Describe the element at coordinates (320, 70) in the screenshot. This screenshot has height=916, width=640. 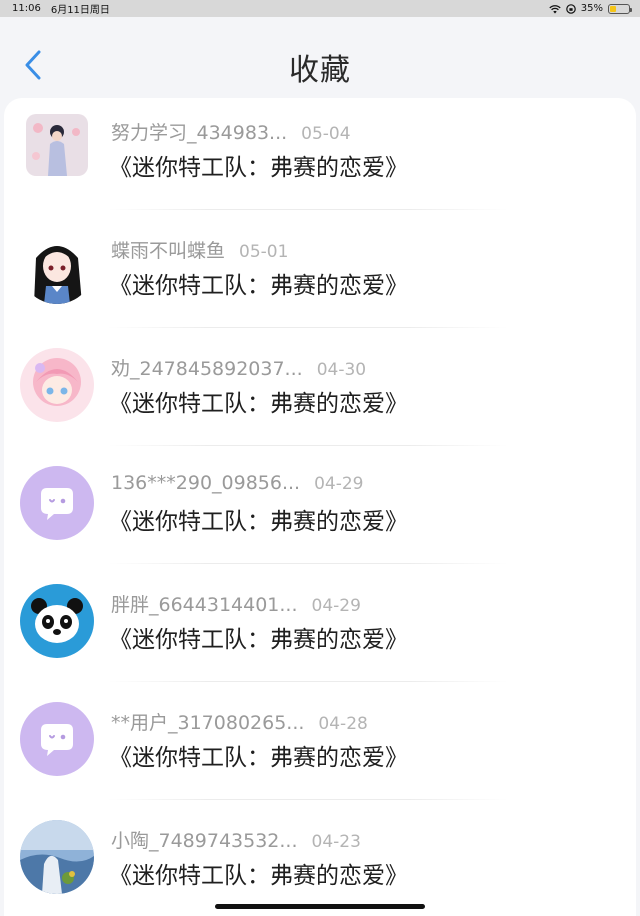
I see `page-title: 收藏` at that location.